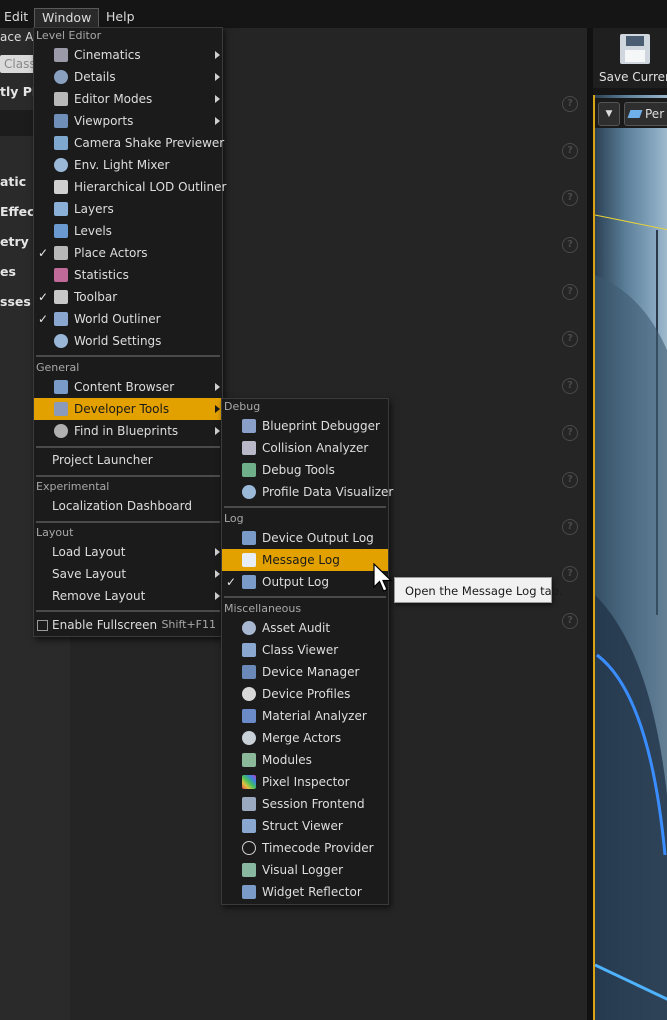  Describe the element at coordinates (249, 694) in the screenshot. I see `gear-icon` at that location.